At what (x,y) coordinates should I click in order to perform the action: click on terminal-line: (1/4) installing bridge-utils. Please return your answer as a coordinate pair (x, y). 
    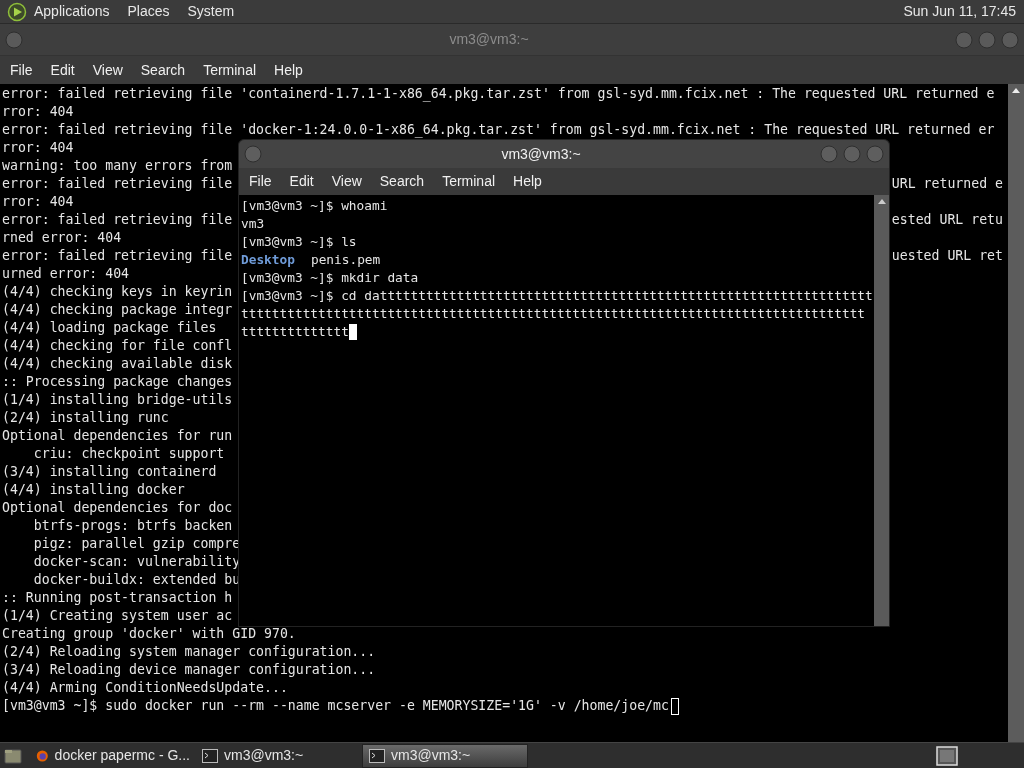
    Looking at the image, I should click on (117, 400).